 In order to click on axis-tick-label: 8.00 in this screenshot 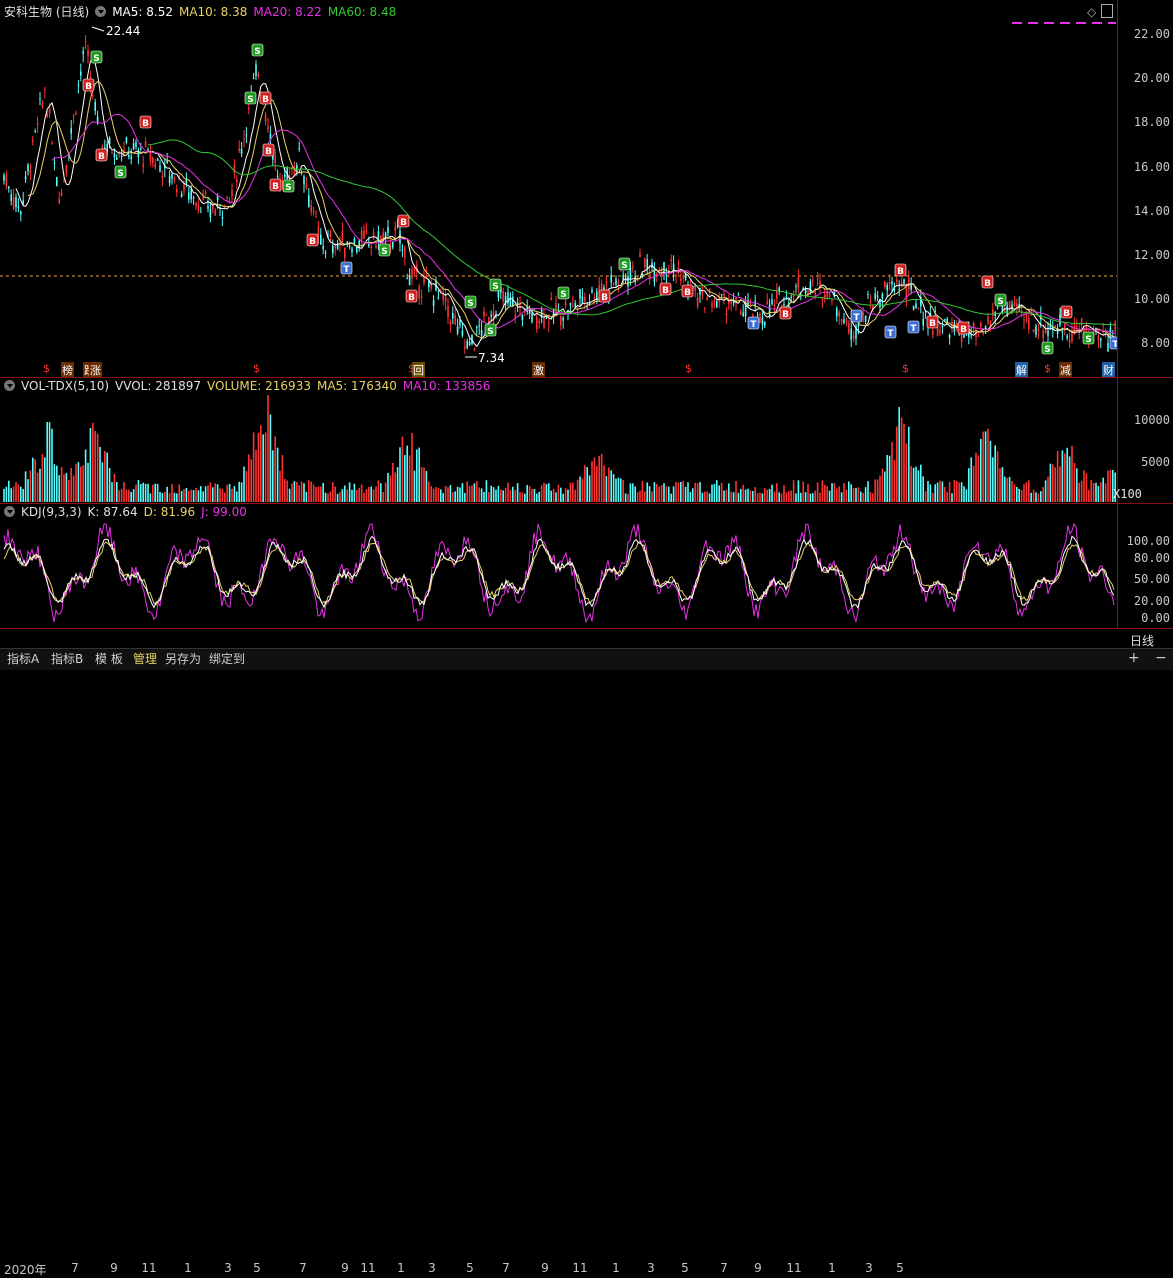, I will do `click(1155, 343)`.